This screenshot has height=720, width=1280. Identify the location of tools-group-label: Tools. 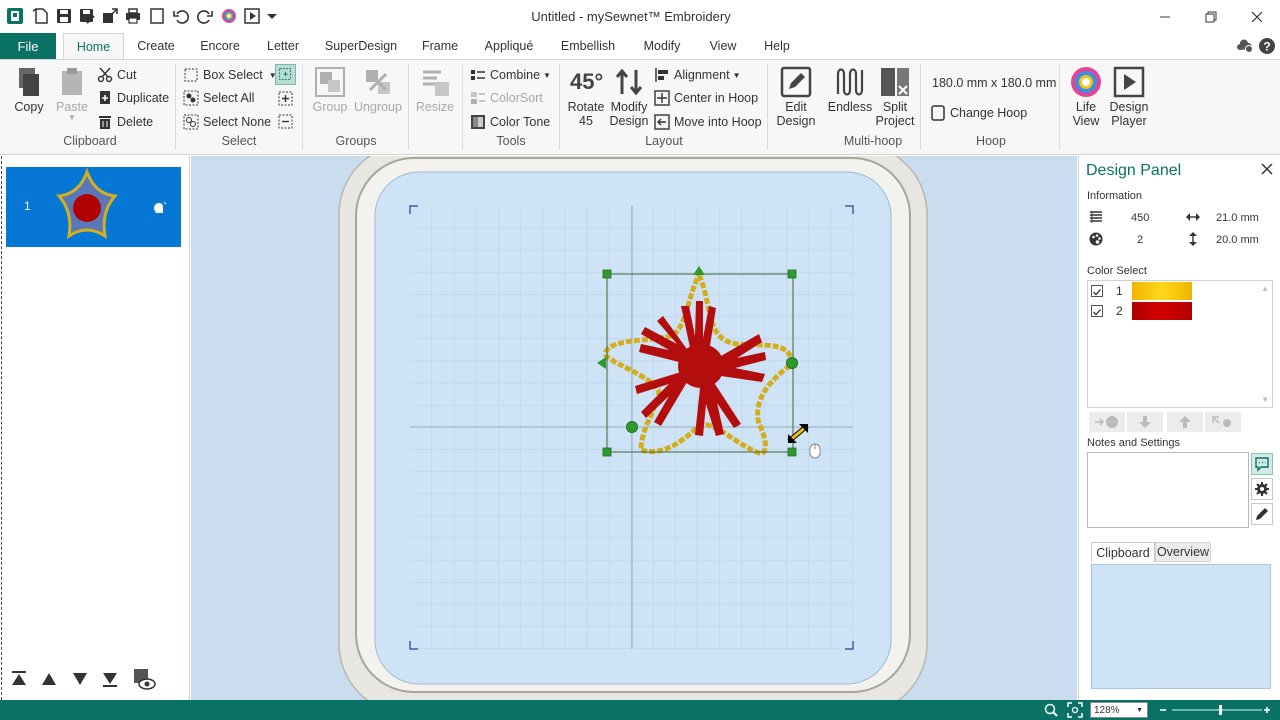
(511, 141).